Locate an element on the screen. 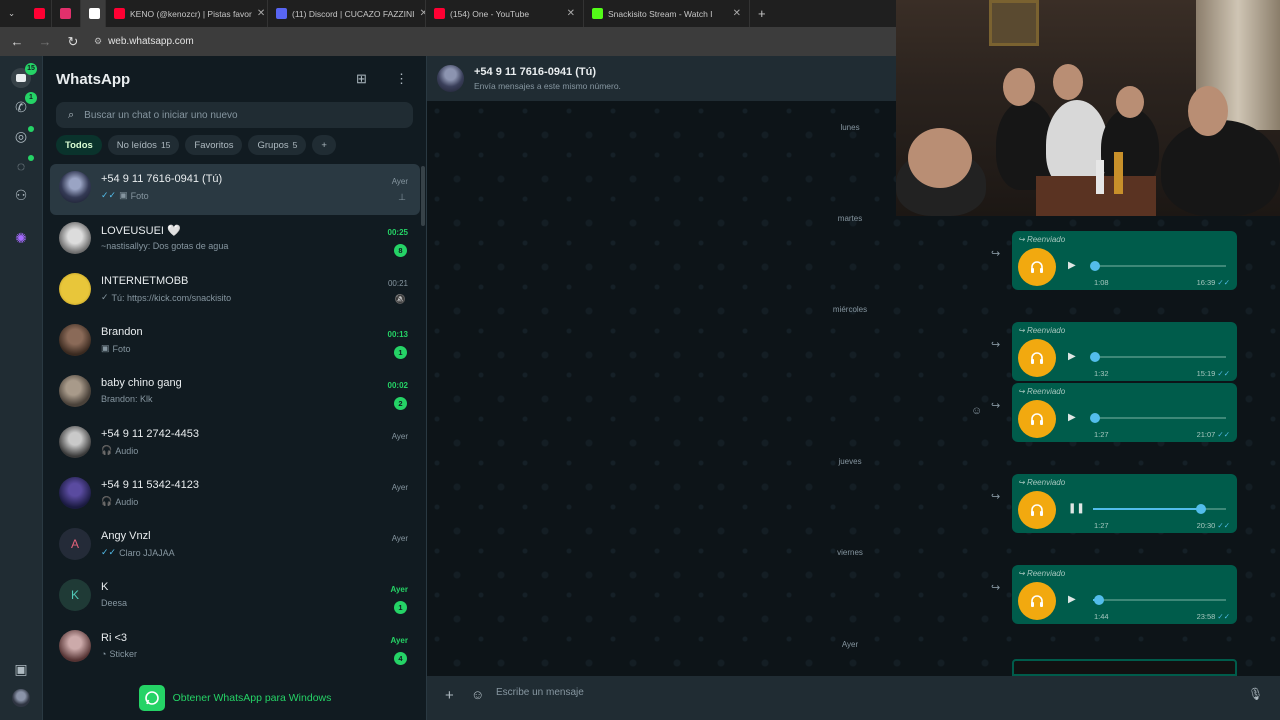 Image resolution: width=1280 pixels, height=720 pixels. check-icon: ✓ is located at coordinates (105, 297).